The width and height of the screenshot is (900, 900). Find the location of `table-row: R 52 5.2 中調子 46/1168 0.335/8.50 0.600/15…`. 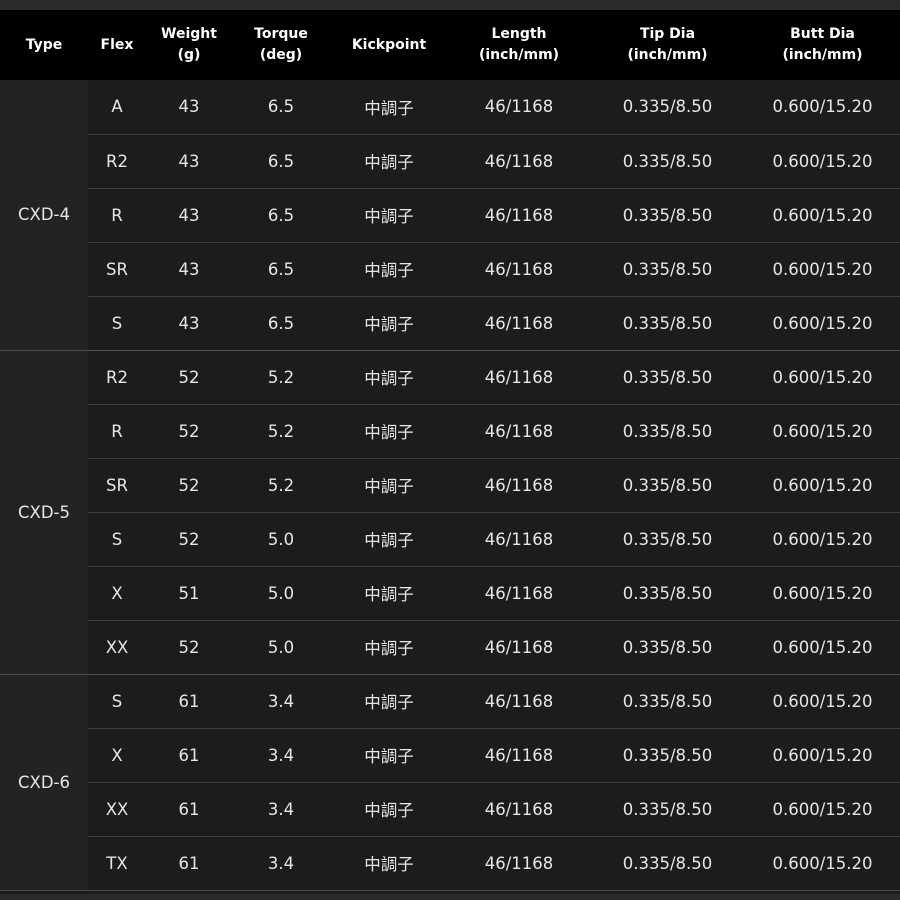

table-row: R 52 5.2 中調子 46/1168 0.335/8.50 0.600/15… is located at coordinates (450, 431).